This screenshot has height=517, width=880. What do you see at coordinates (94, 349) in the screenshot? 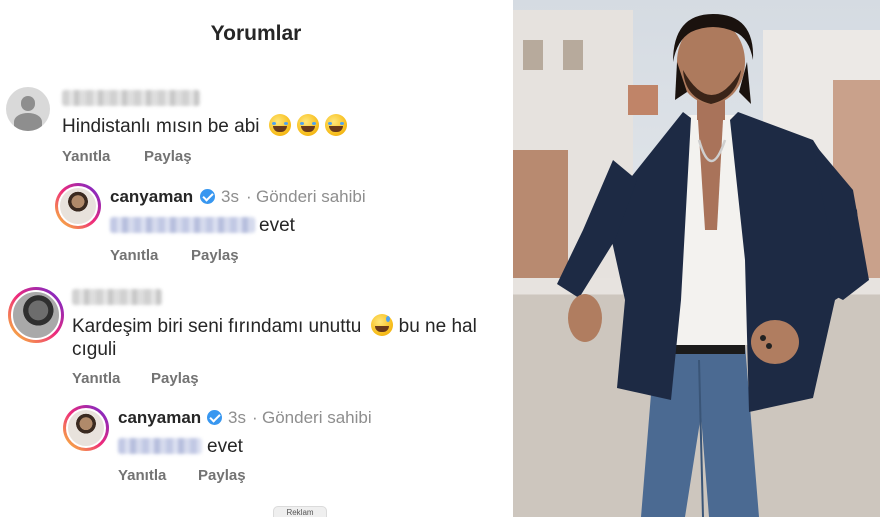
I see `comment-2-line2: cıguli` at bounding box center [94, 349].